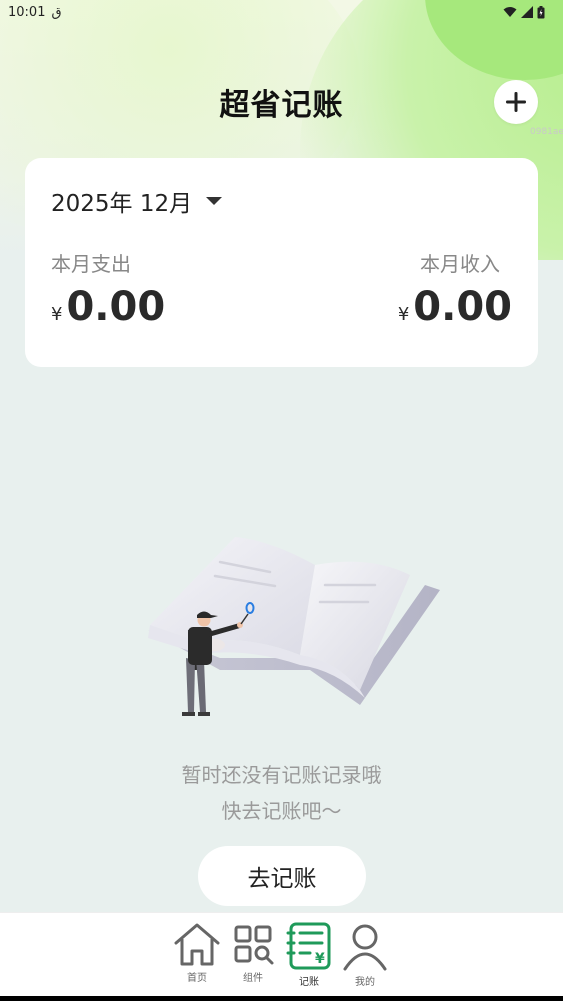 This screenshot has width=563, height=1001. What do you see at coordinates (510, 12) in the screenshot?
I see `wifi-icon` at bounding box center [510, 12].